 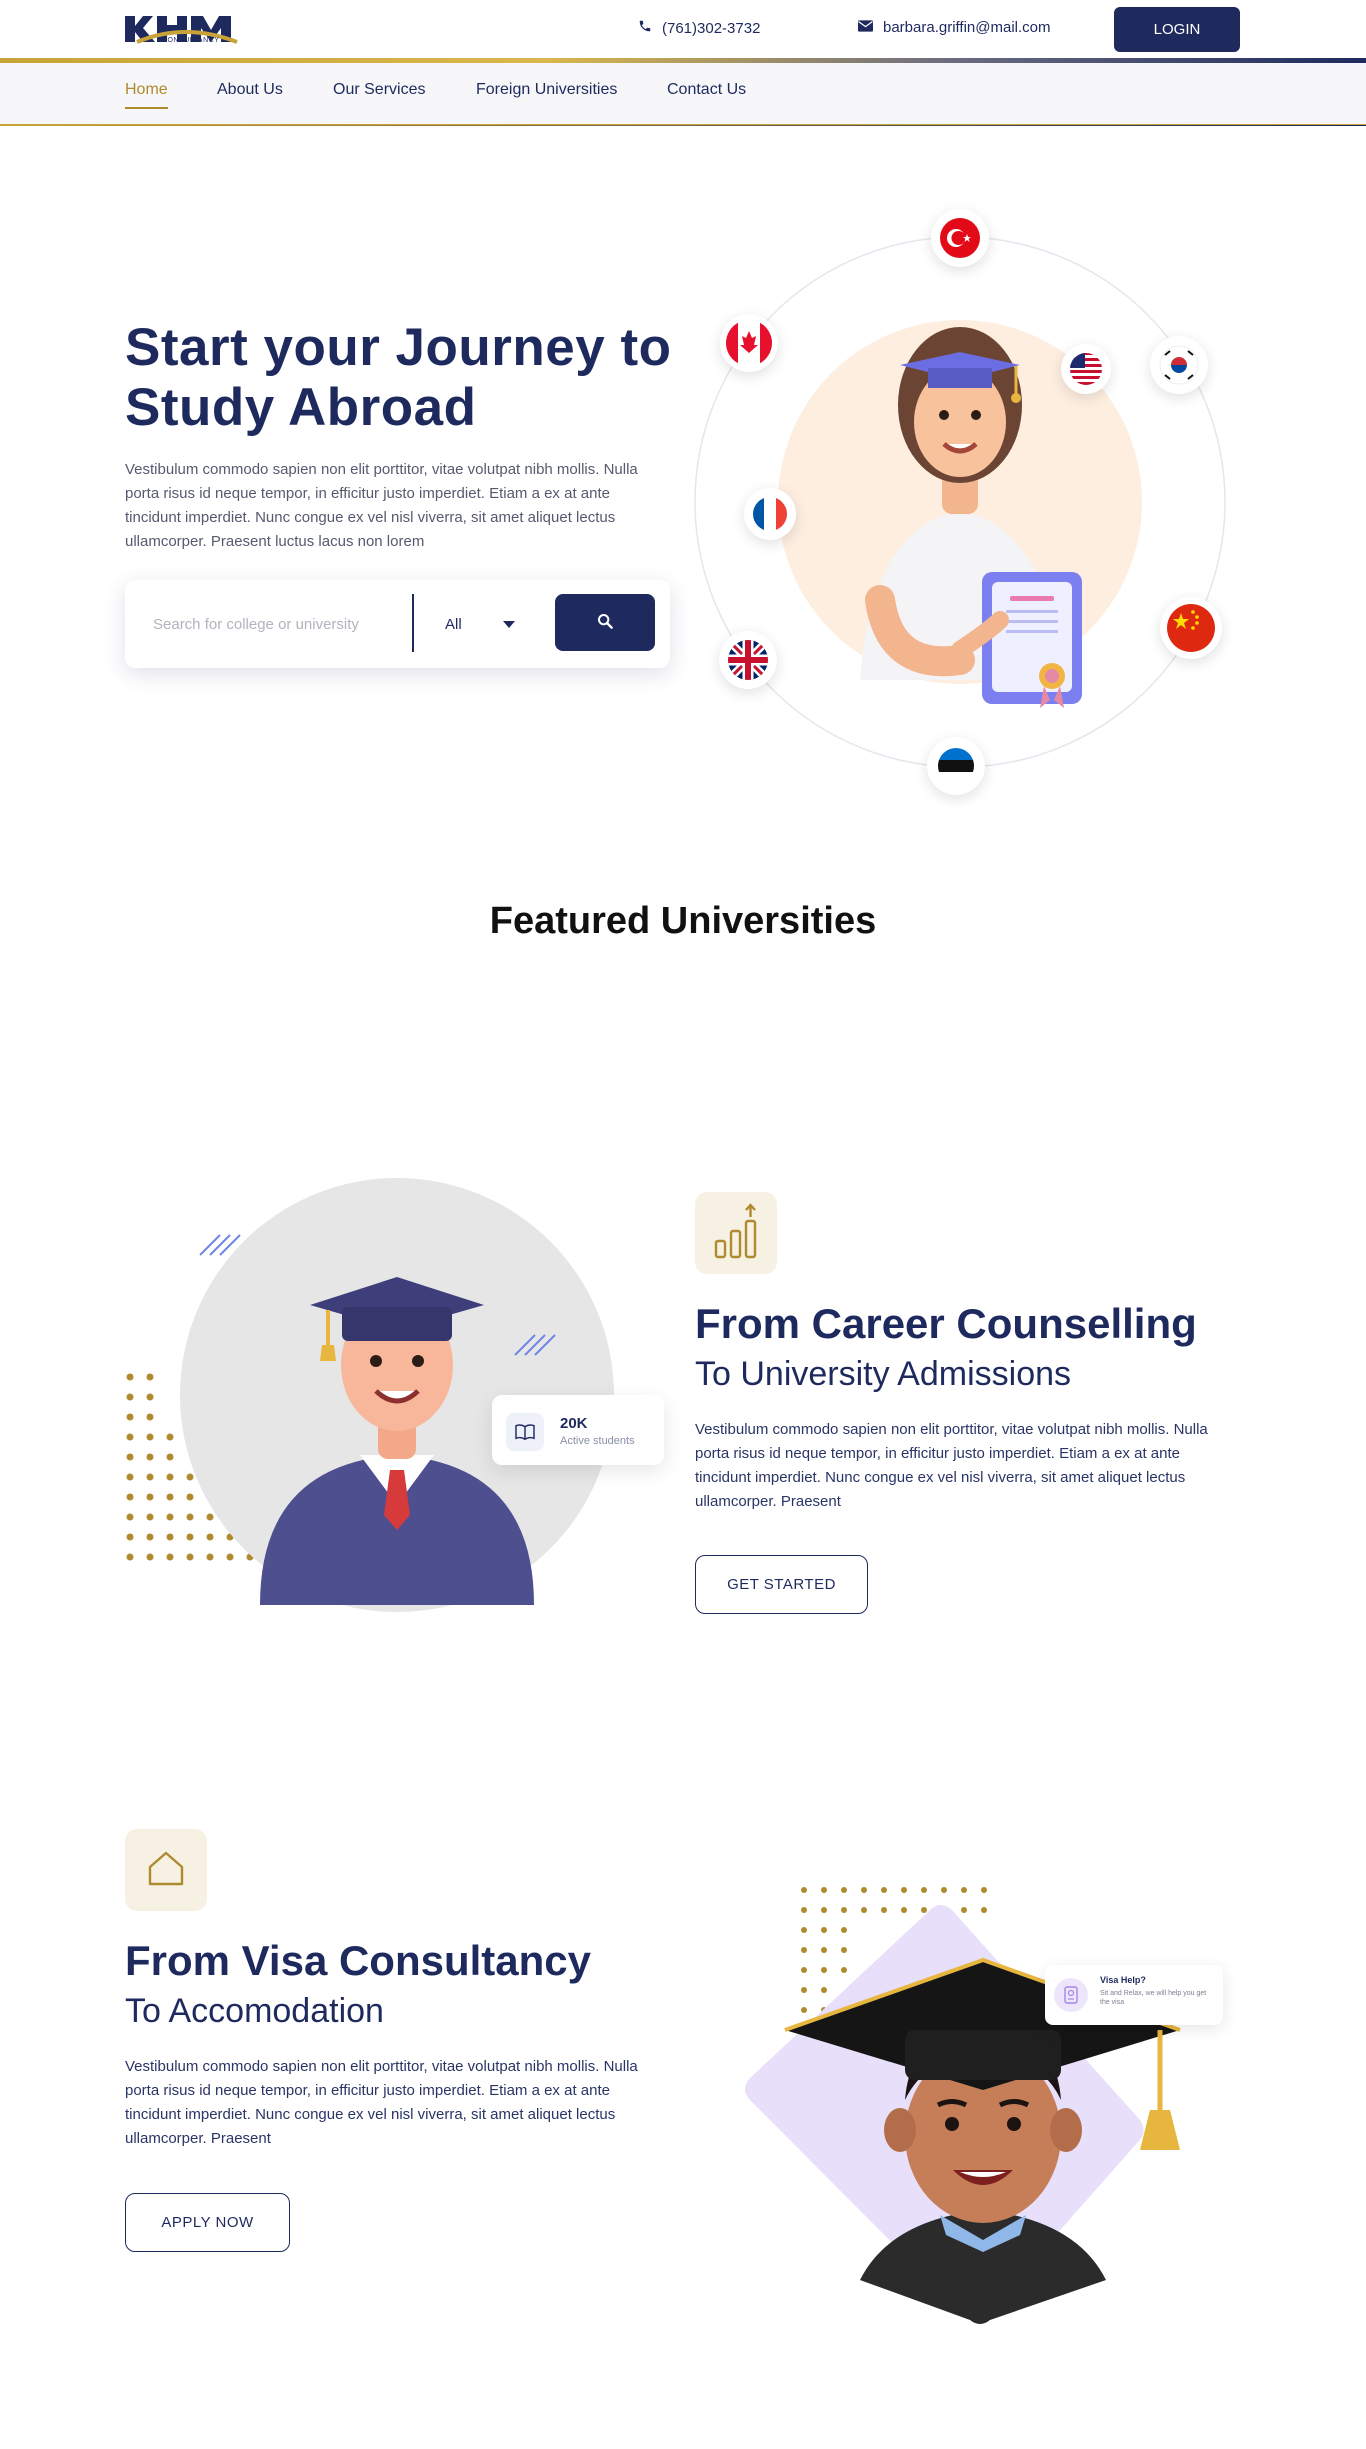 I want to click on search-icon, so click(x=605, y=622).